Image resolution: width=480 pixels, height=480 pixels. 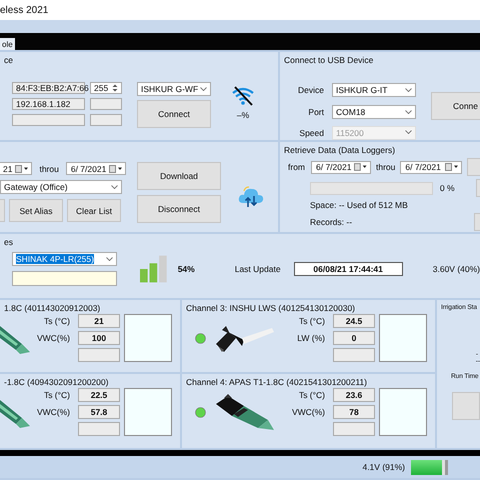 What do you see at coordinates (99, 321) in the screenshot?
I see `reading-value: 21` at bounding box center [99, 321].